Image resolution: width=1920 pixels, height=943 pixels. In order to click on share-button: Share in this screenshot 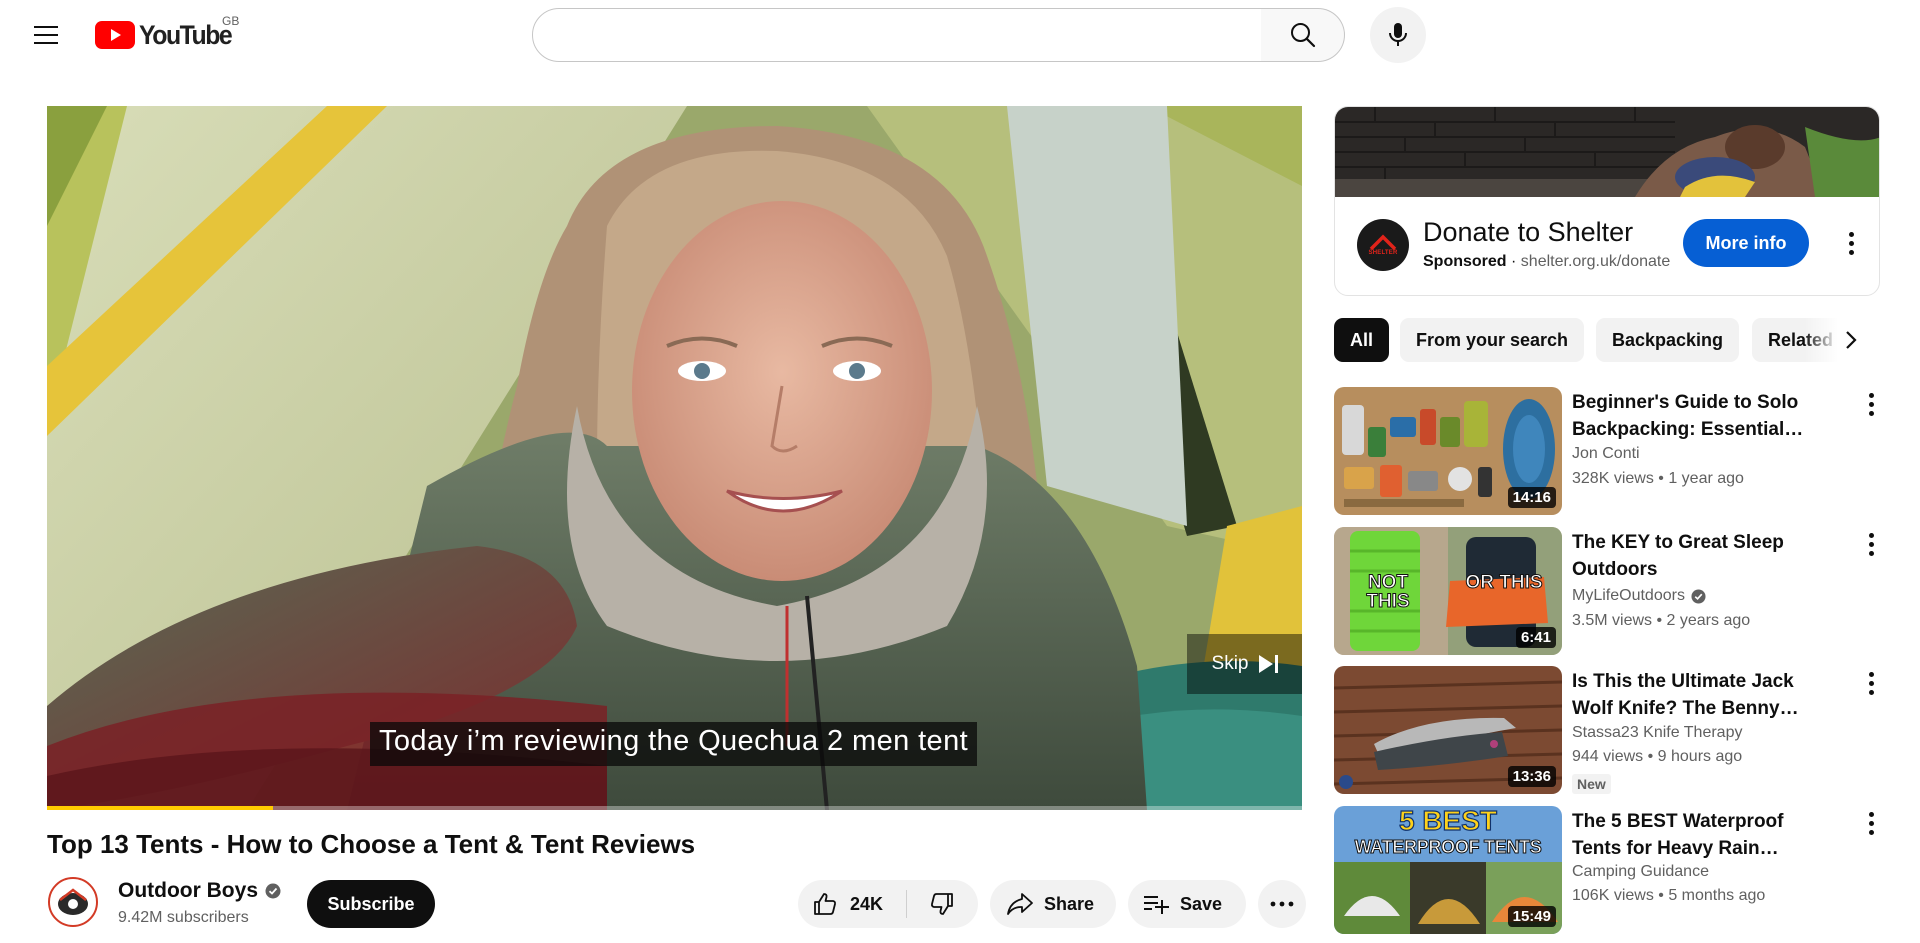, I will do `click(1053, 904)`.